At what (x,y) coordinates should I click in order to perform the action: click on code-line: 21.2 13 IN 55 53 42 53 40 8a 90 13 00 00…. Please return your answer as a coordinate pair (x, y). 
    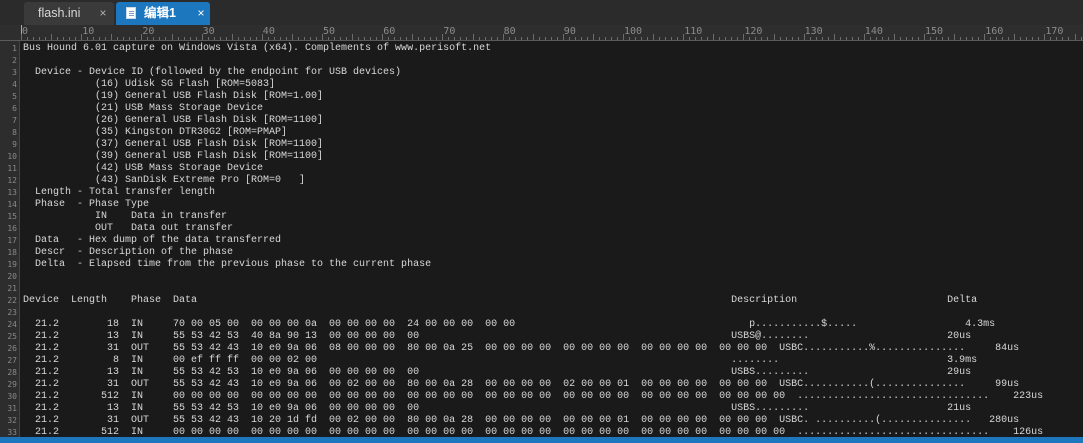
    Looking at the image, I should click on (497, 337).